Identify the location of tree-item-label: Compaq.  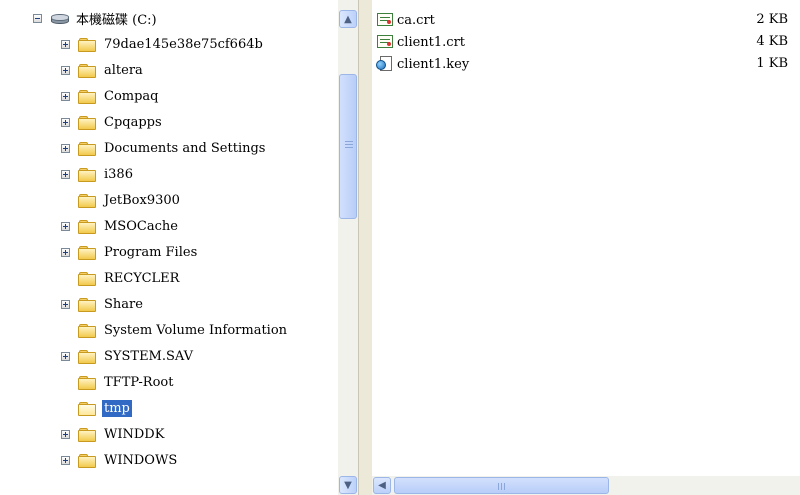
(131, 96).